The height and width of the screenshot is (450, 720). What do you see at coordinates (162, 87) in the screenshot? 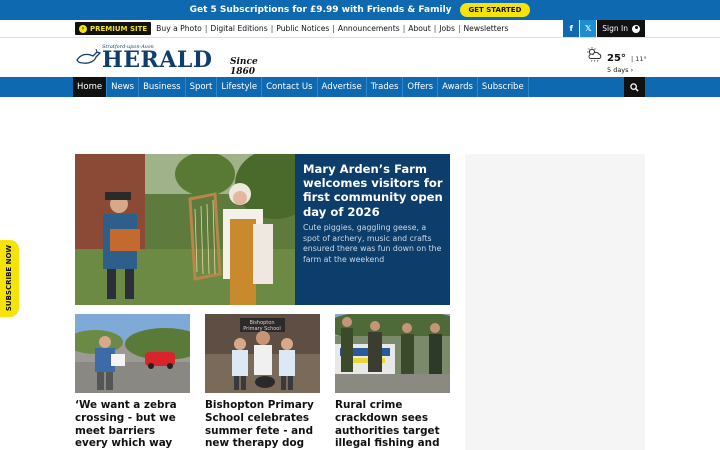
I see `nav-item-business: Business` at bounding box center [162, 87].